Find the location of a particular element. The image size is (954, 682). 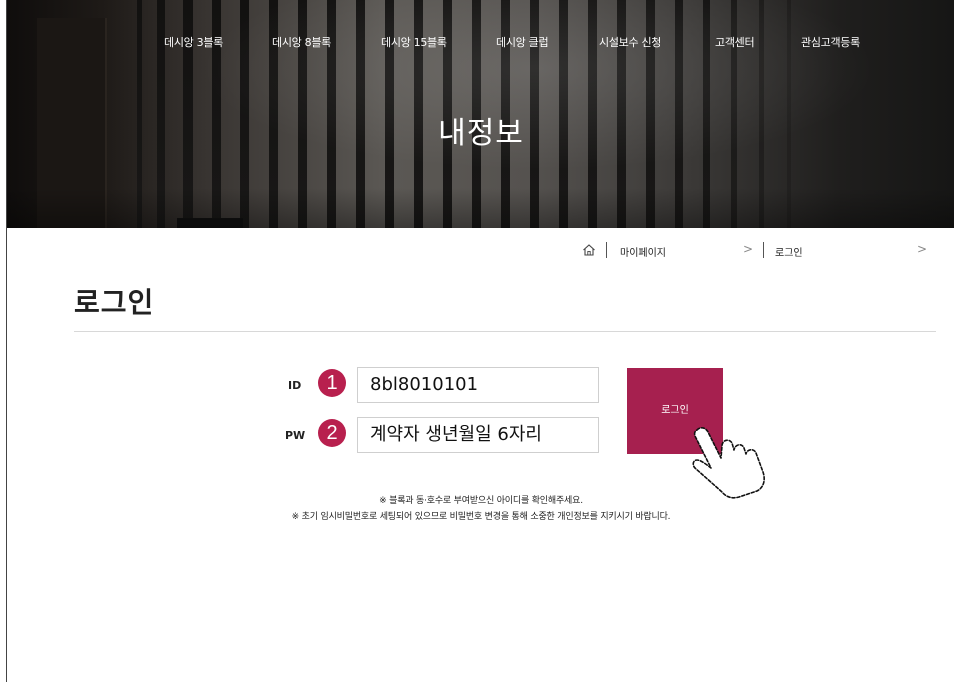

id-input: 8bl8010101 is located at coordinates (478, 385).